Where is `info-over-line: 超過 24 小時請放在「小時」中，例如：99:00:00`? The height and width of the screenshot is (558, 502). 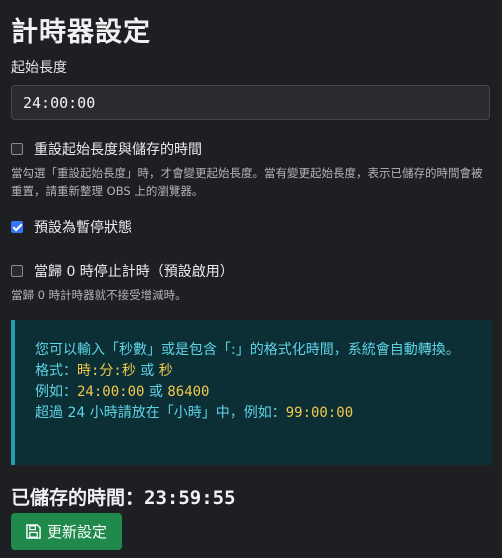 info-over-line: 超過 24 小時請放在「小時」中，例如：99:00:00 is located at coordinates (254, 413).